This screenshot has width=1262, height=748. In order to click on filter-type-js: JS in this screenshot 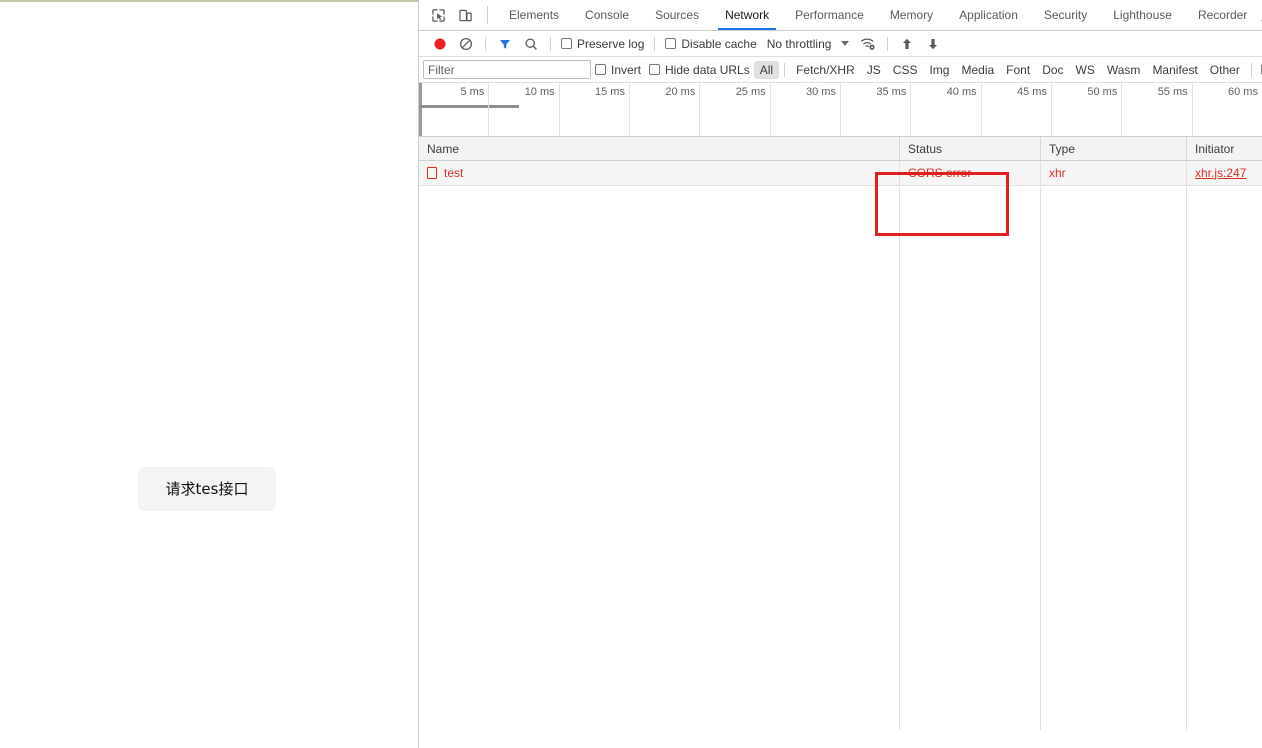, I will do `click(874, 70)`.